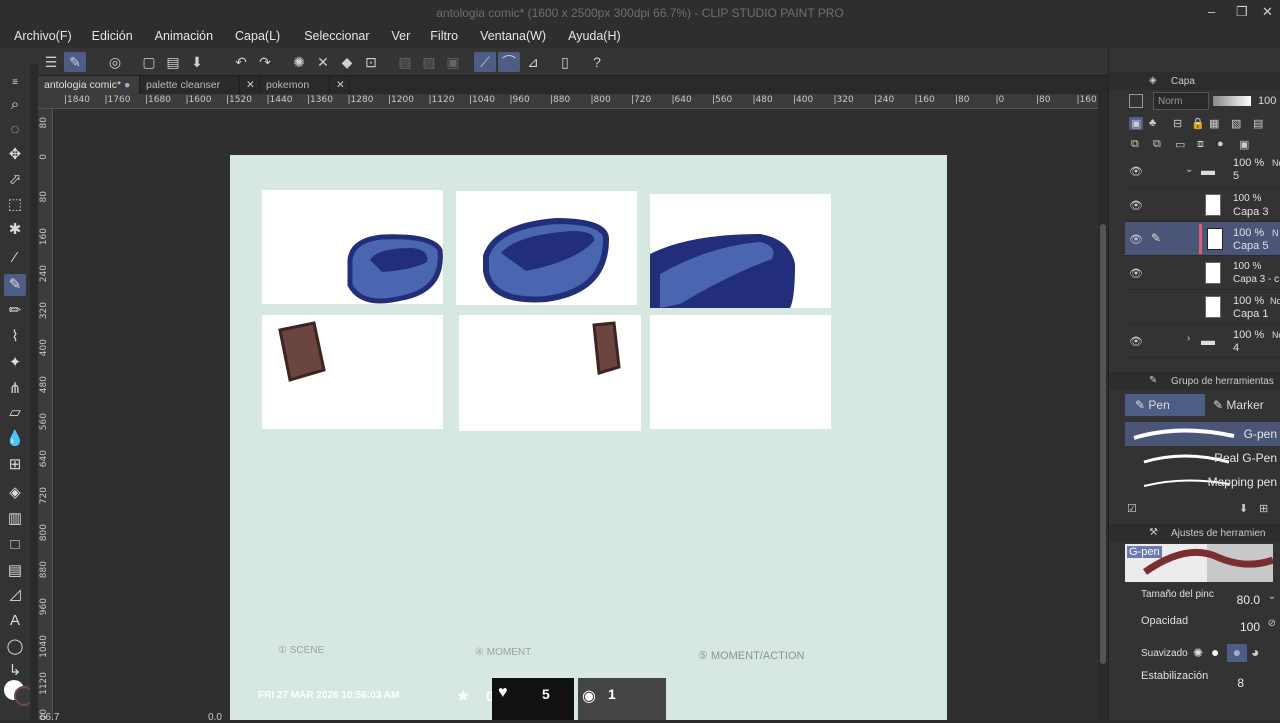  I want to click on ref-layer-icon: ▣, so click(1136, 123).